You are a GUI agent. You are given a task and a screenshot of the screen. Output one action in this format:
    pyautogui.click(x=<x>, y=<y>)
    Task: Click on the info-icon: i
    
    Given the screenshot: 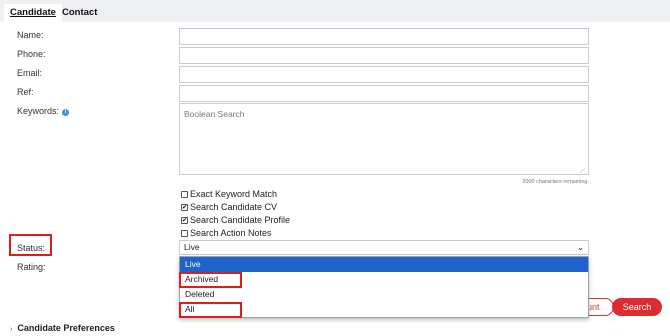 What is the action you would take?
    pyautogui.click(x=66, y=112)
    